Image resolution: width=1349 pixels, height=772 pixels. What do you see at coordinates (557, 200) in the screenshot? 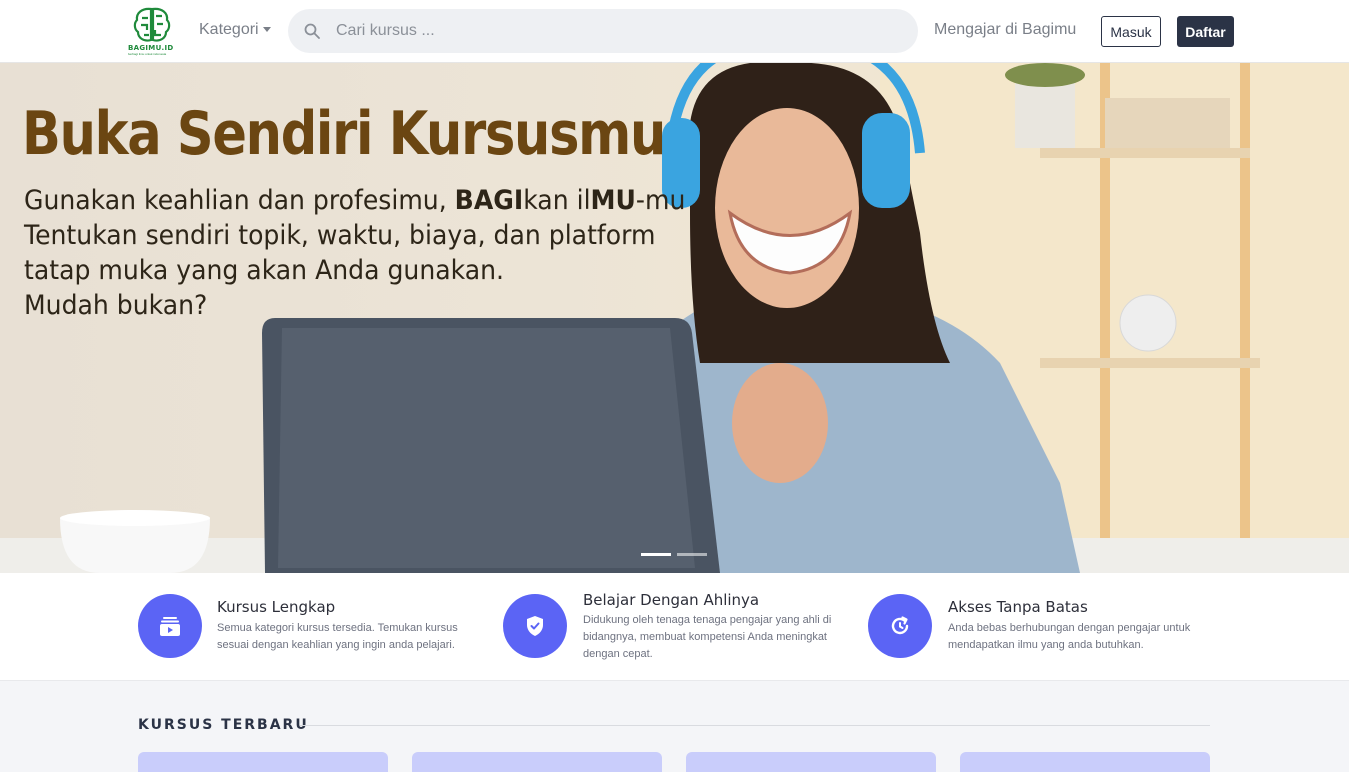
I see `hero-line-1-part: kan il` at bounding box center [557, 200].